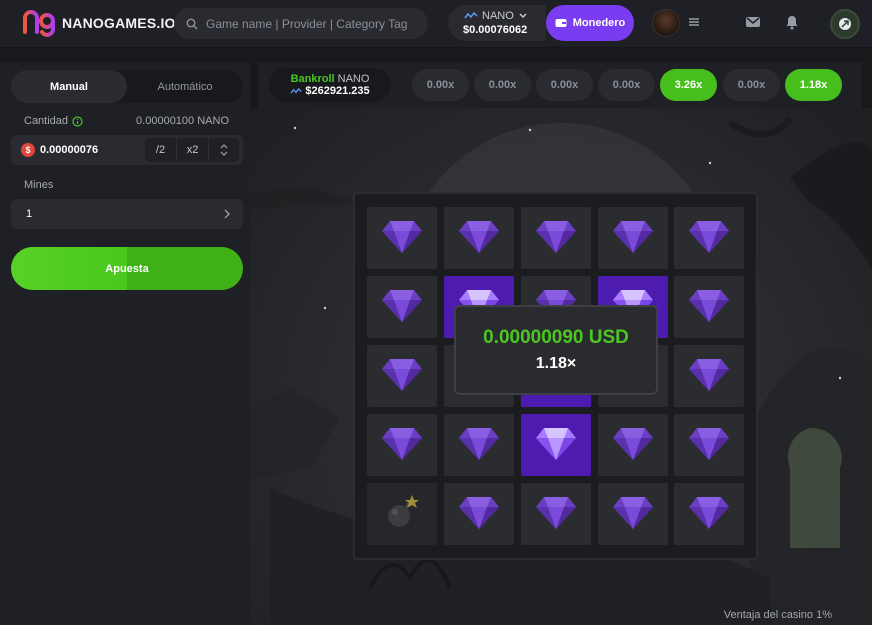 The width and height of the screenshot is (872, 625). What do you see at coordinates (182, 121) in the screenshot?
I see `amount-min: 0.00000100 NANO` at bounding box center [182, 121].